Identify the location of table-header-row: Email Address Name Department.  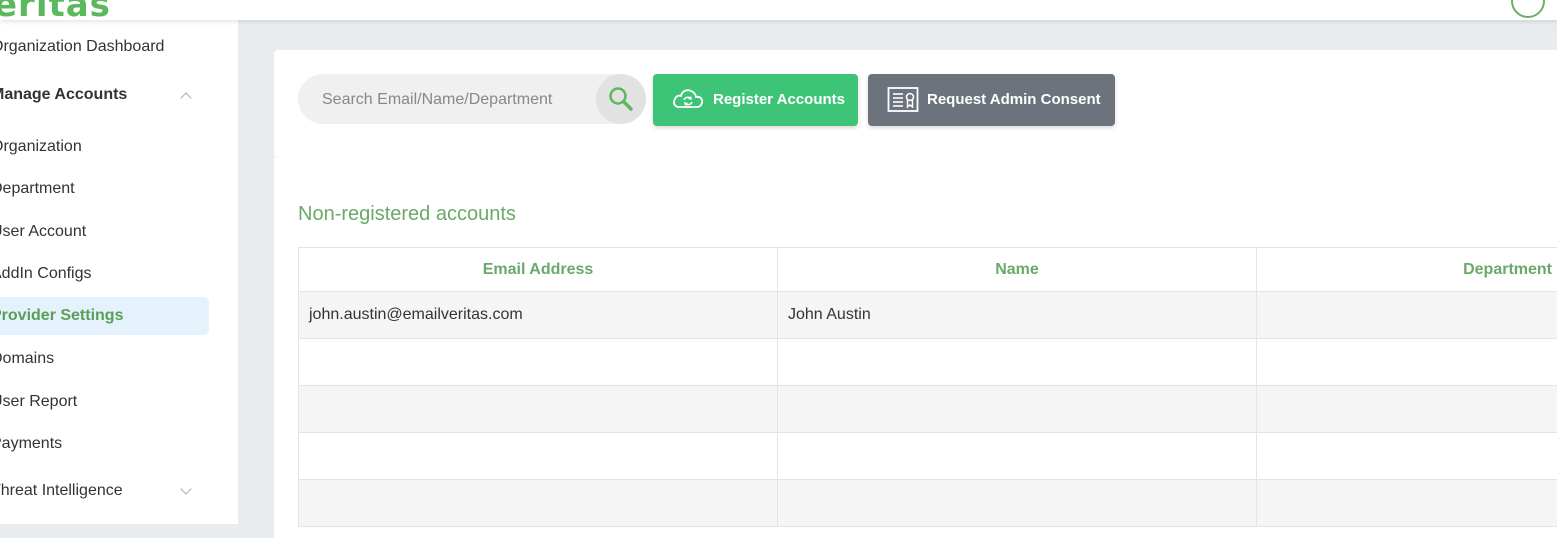
(928, 270).